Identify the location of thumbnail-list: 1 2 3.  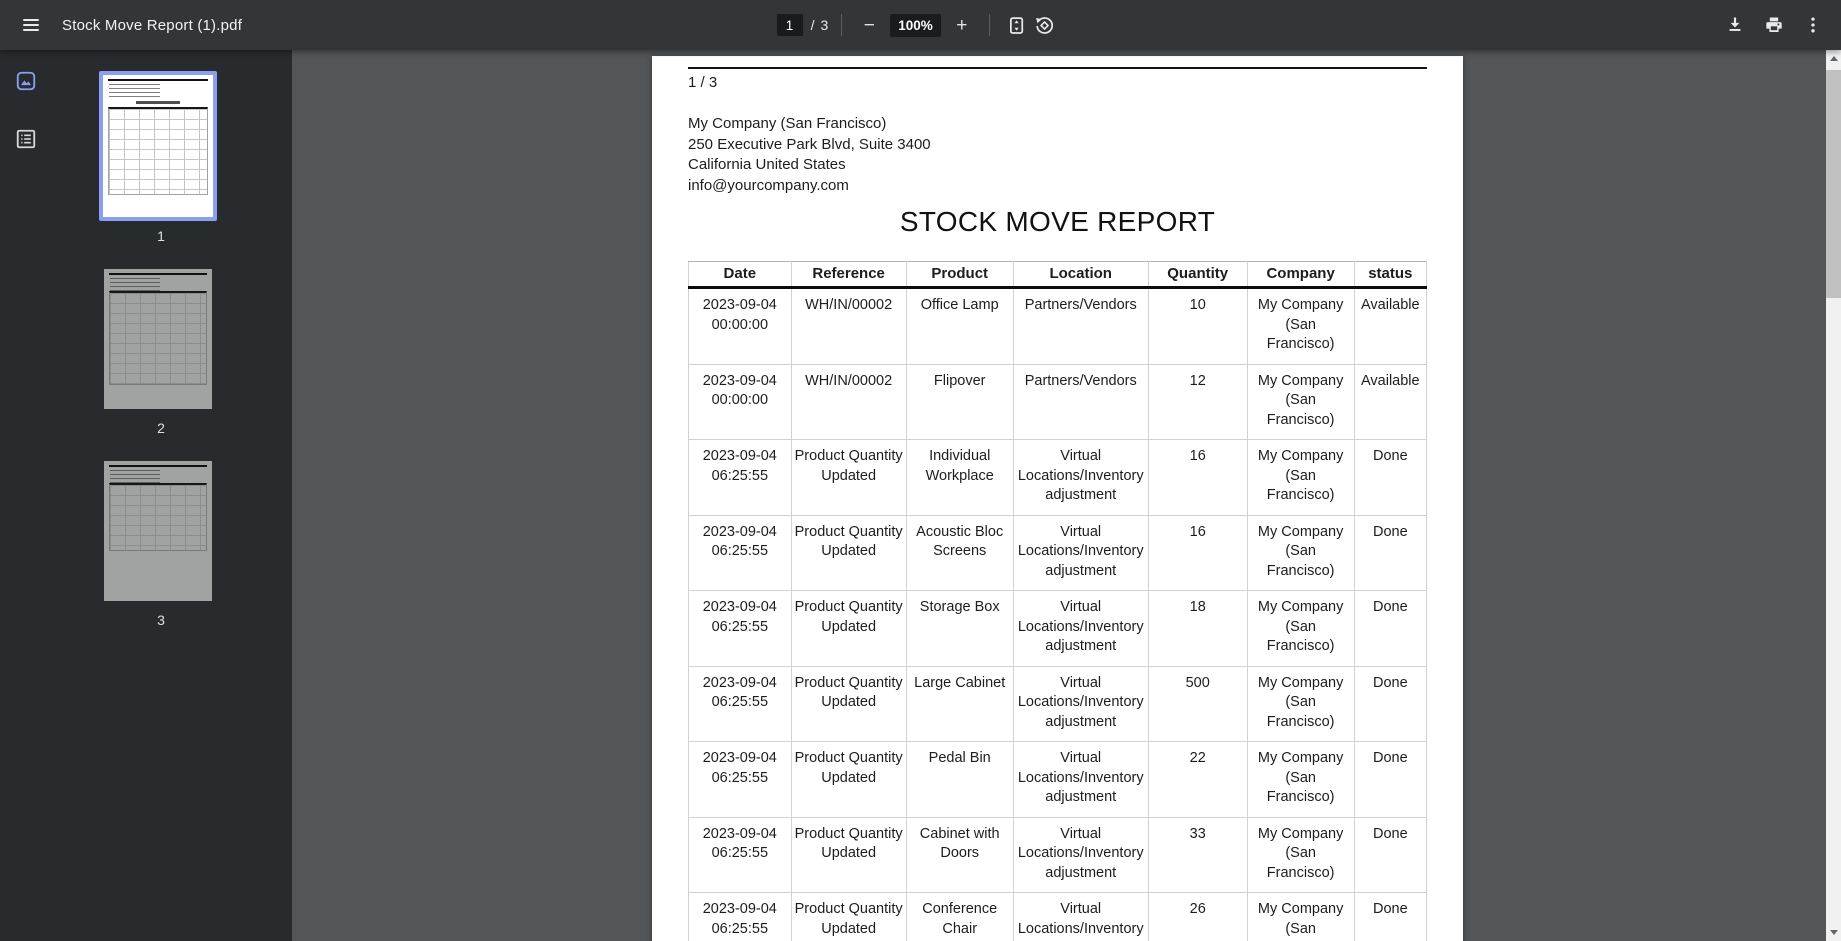
(161, 360).